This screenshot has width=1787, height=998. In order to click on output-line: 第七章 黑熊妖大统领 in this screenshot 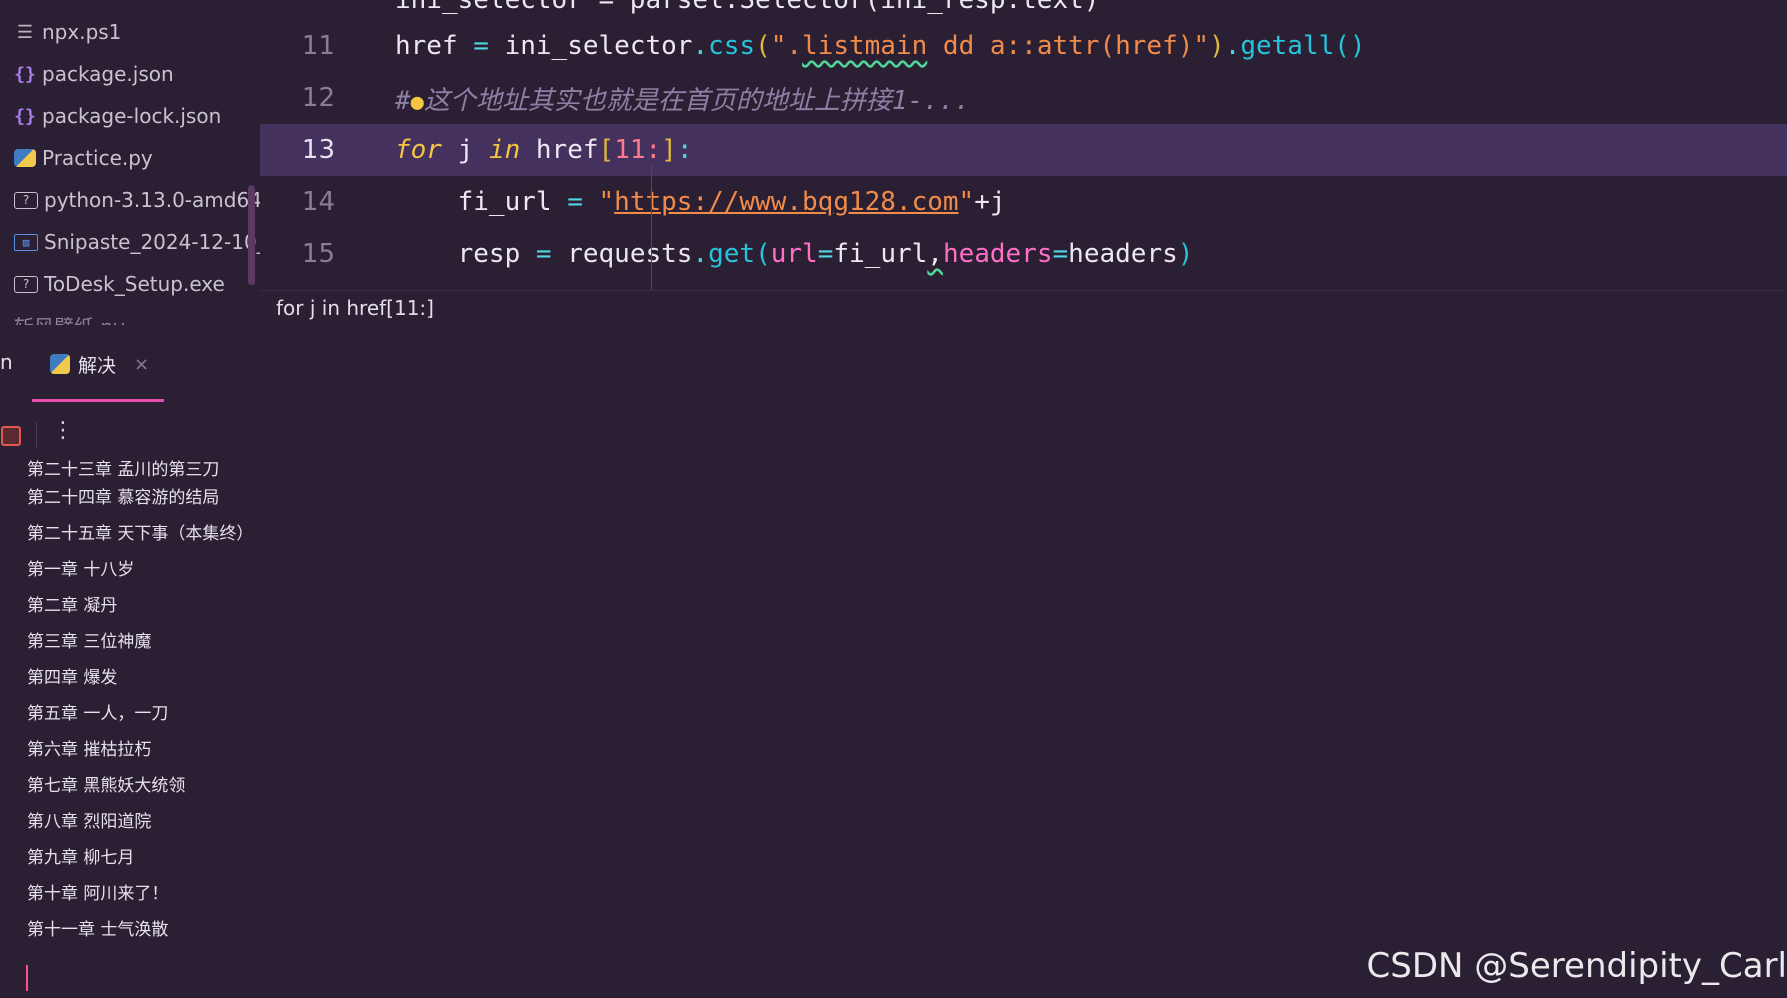, I will do `click(106, 786)`.